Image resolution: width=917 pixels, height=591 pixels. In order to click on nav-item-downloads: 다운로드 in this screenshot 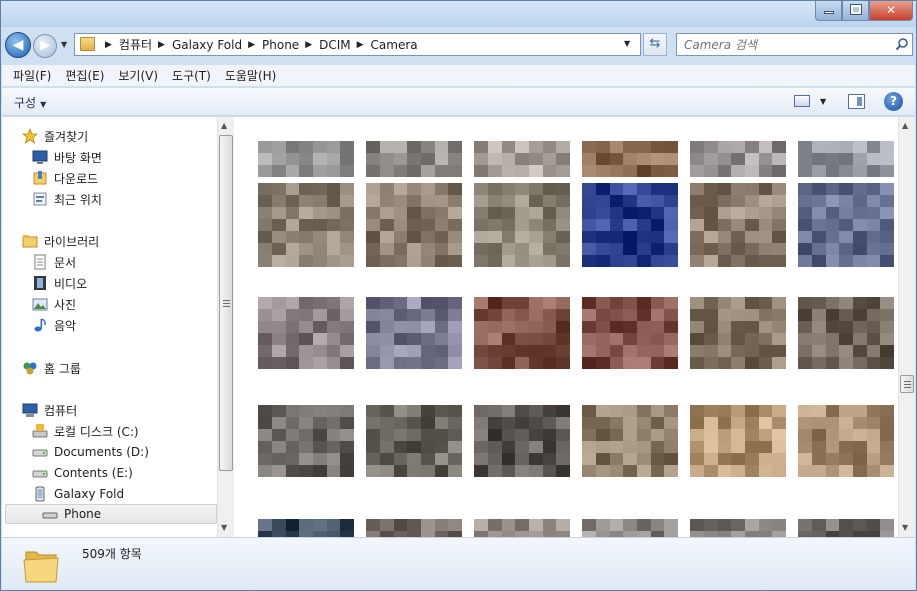, I will do `click(65, 178)`.